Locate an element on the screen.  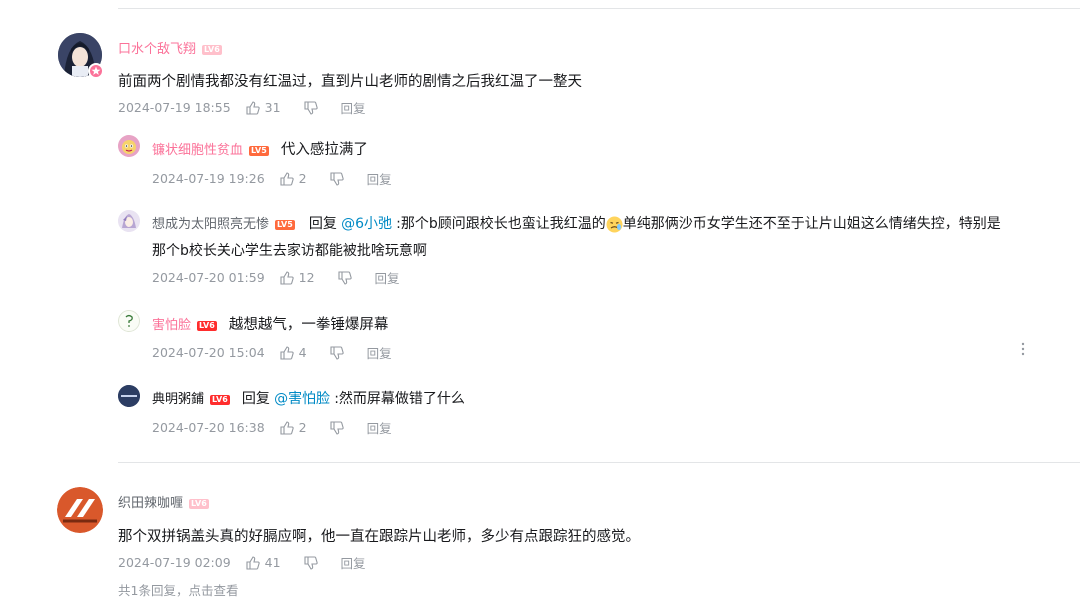
mention-link: @害怕脸 is located at coordinates (302, 399).